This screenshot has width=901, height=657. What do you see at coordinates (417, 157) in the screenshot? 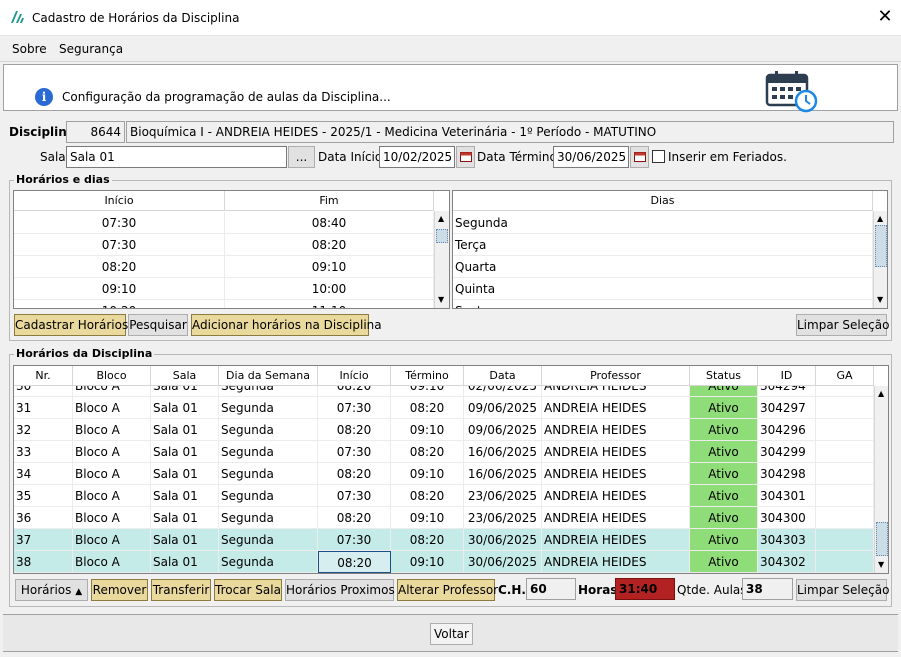
I see `data-inicio-input: 10/02/2025` at bounding box center [417, 157].